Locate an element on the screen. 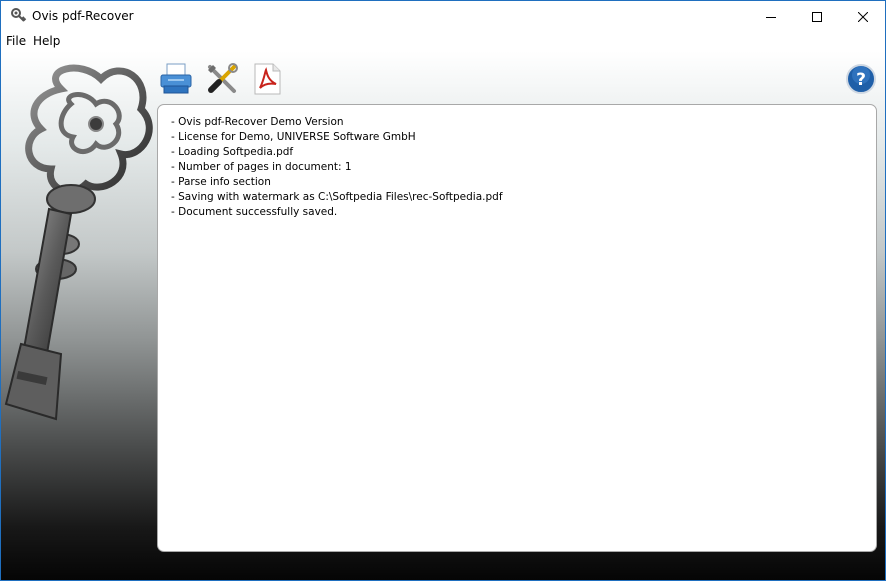 This screenshot has width=886, height=581. maximize-button is located at coordinates (817, 16).